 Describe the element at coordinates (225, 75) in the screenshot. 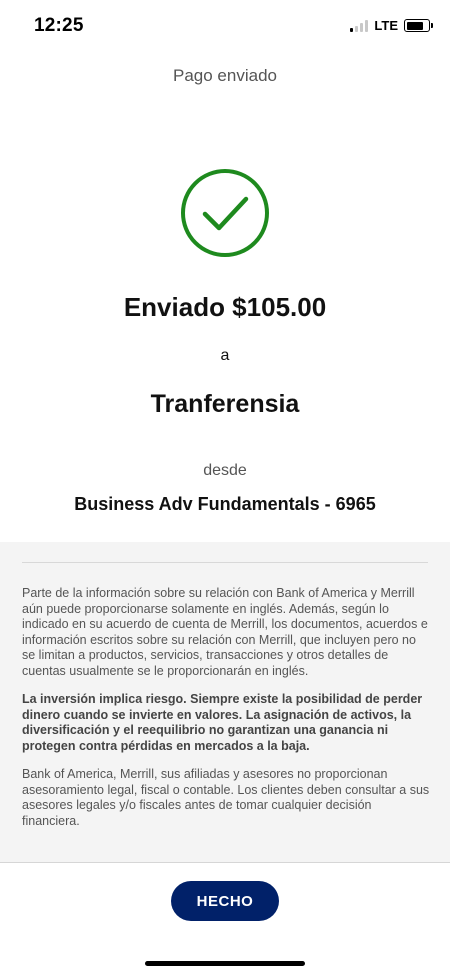

I see `page-title: Pago enviado` at that location.